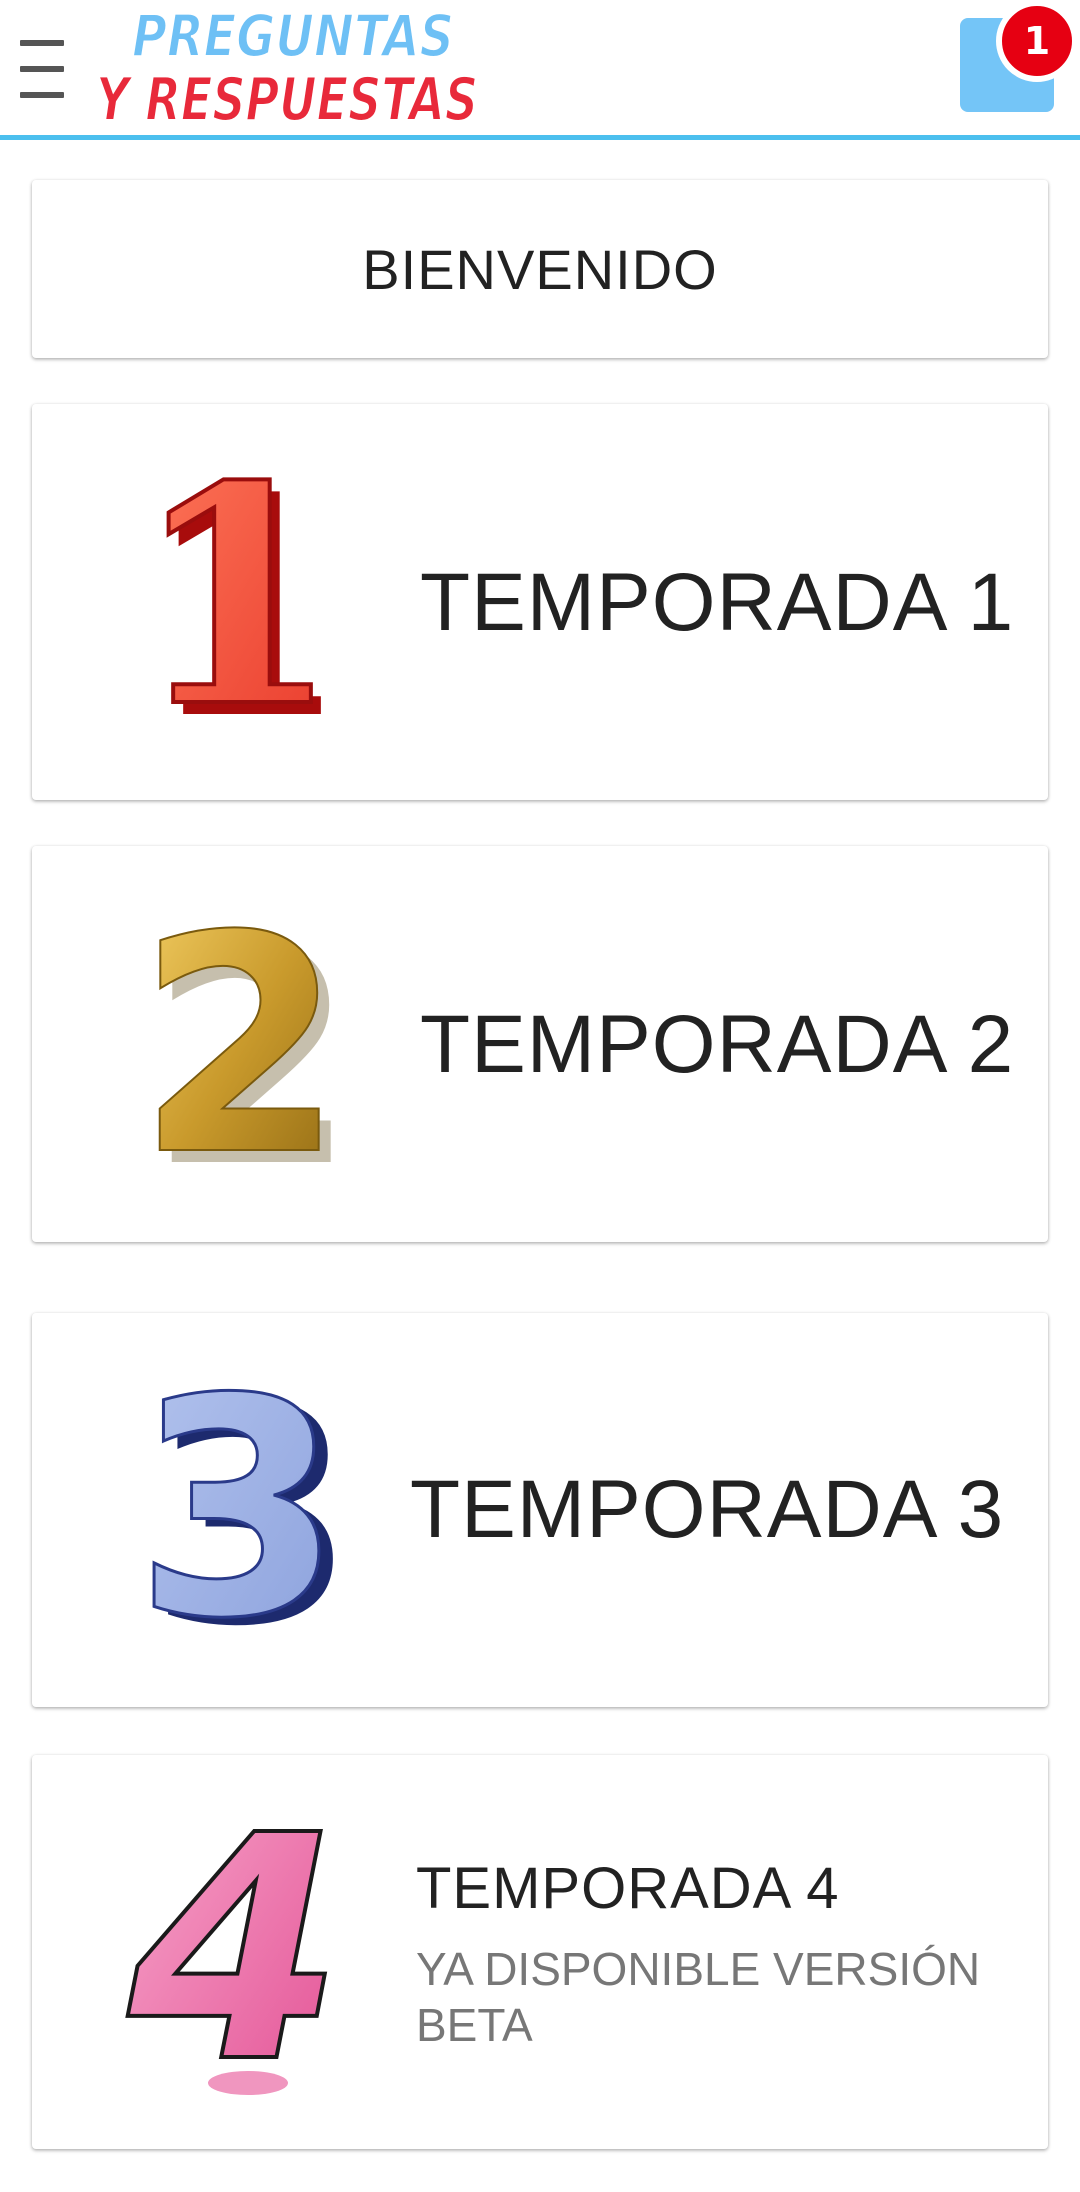 The height and width of the screenshot is (2192, 1080). I want to click on app-logo: PREGUNTAS Y RESPUESTAS, so click(292, 67).